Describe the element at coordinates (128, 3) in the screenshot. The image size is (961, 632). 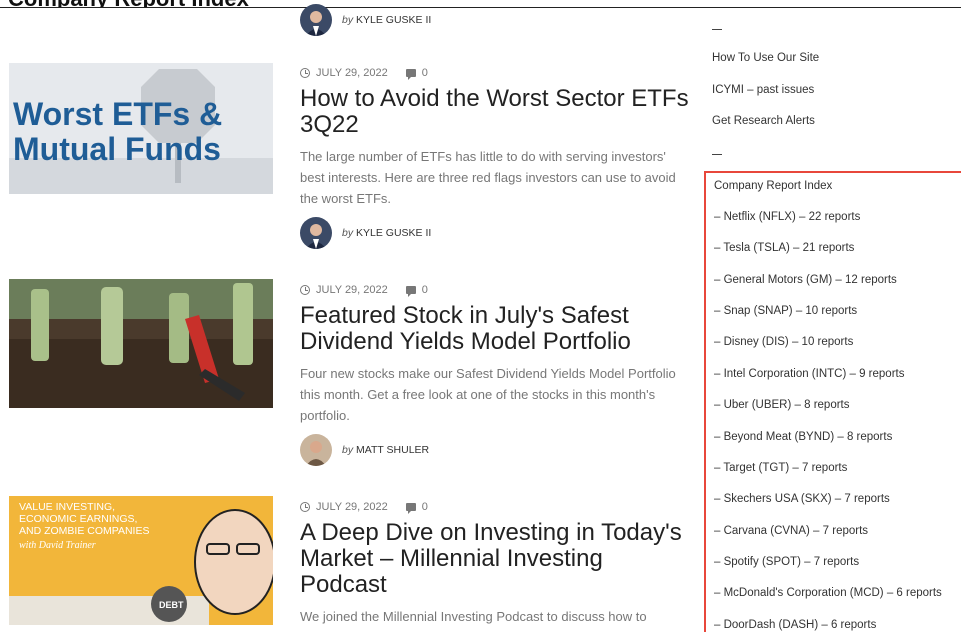
I see `top-header-title: Company Report Index` at that location.